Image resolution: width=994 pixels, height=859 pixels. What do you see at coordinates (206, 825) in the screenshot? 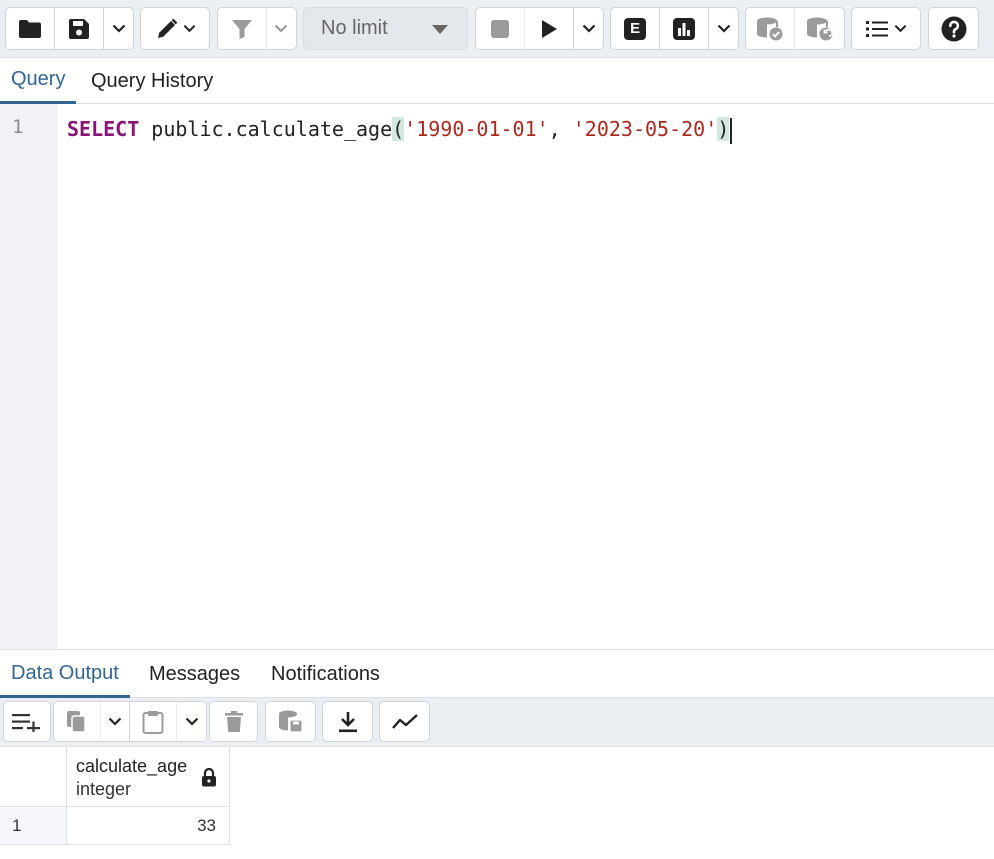
I see `cell-value: 33` at bounding box center [206, 825].